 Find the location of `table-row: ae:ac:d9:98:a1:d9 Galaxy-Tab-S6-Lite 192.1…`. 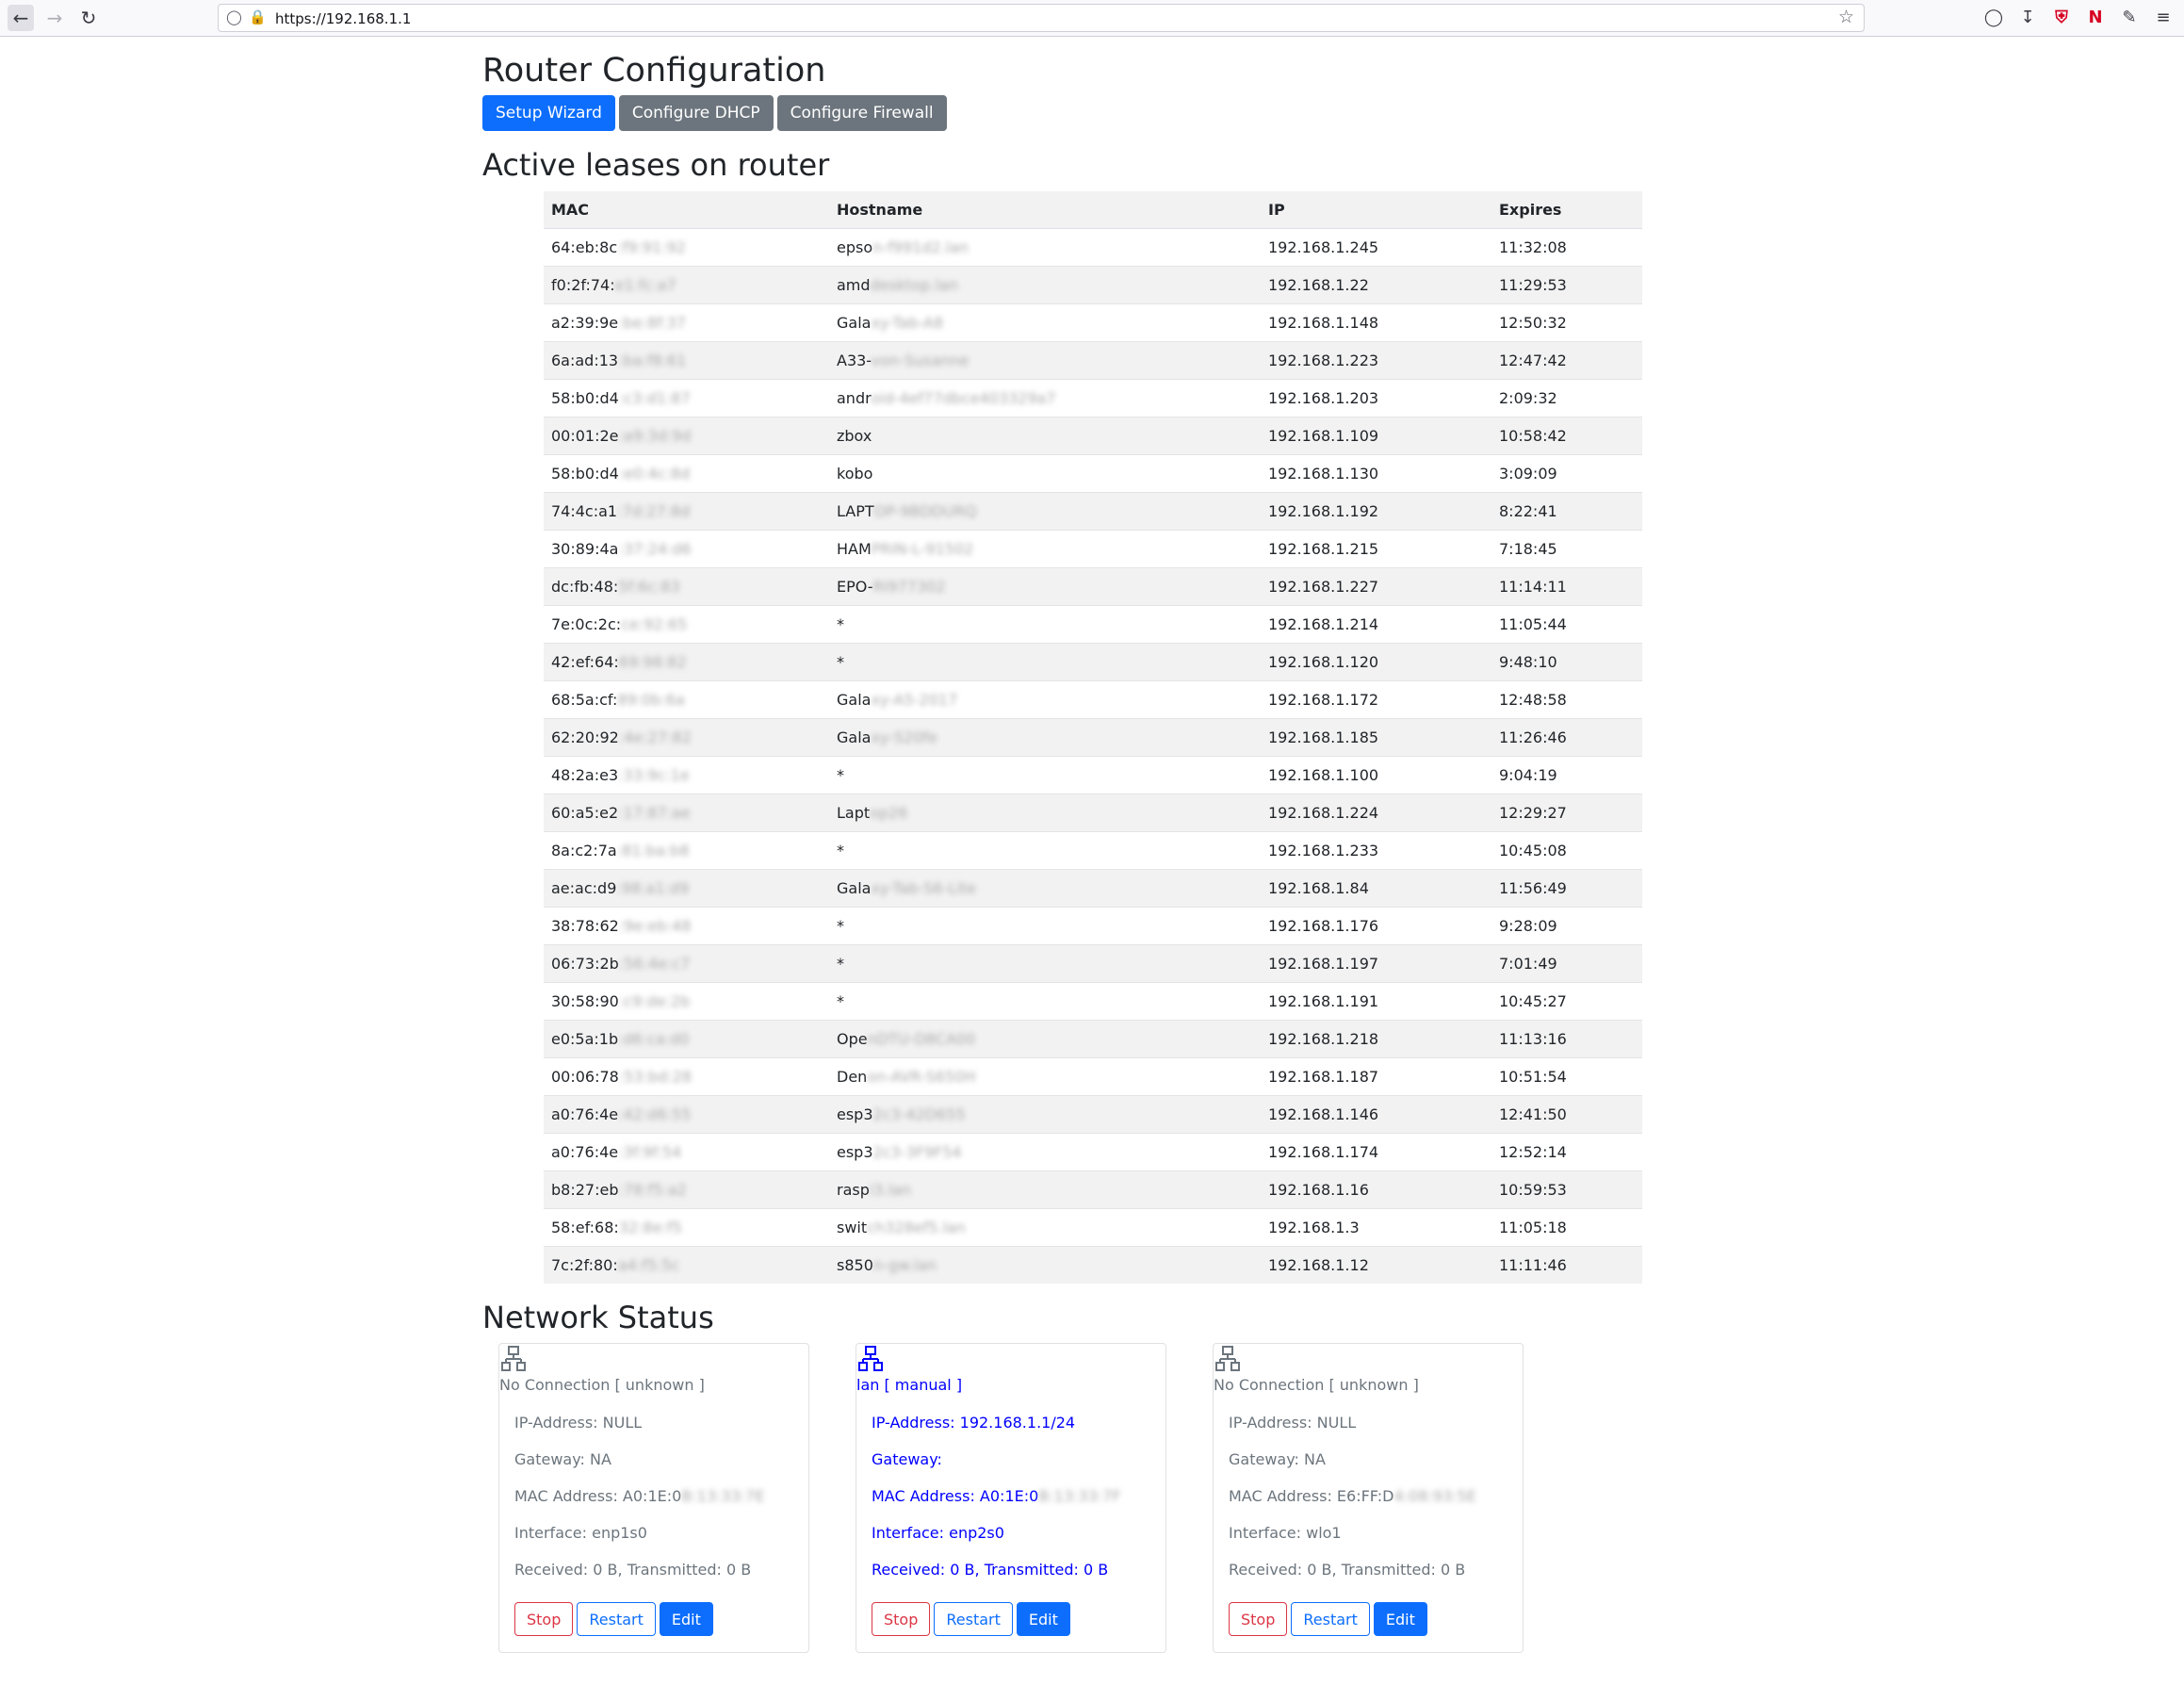

table-row: ae:ac:d9:98:a1:d9 Galaxy-Tab-S6-Lite 192.1… is located at coordinates (1093, 889).